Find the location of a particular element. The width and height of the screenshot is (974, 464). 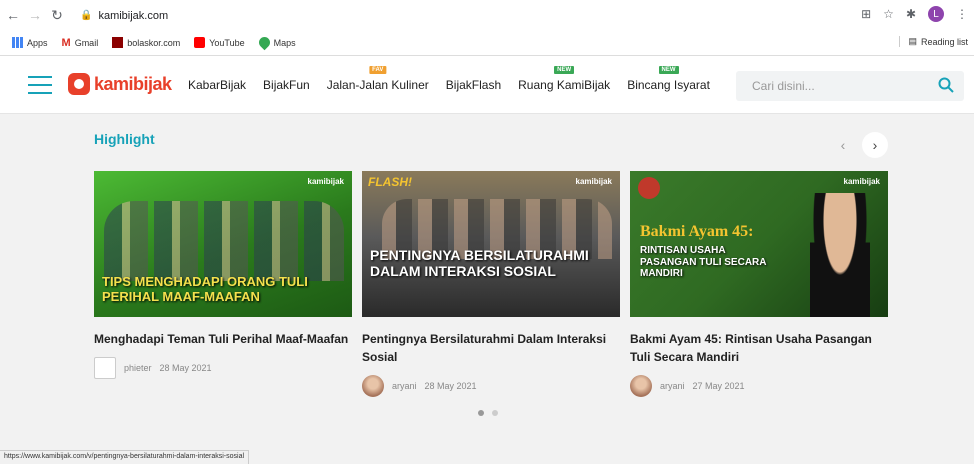

bookmark-gmail: M Gmail is located at coordinates (80, 43).